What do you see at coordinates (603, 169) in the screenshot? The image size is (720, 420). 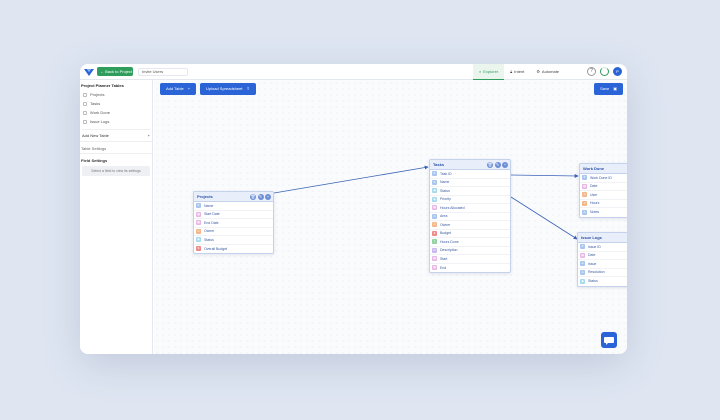 I see `table-header: Work Done🗑✎+` at bounding box center [603, 169].